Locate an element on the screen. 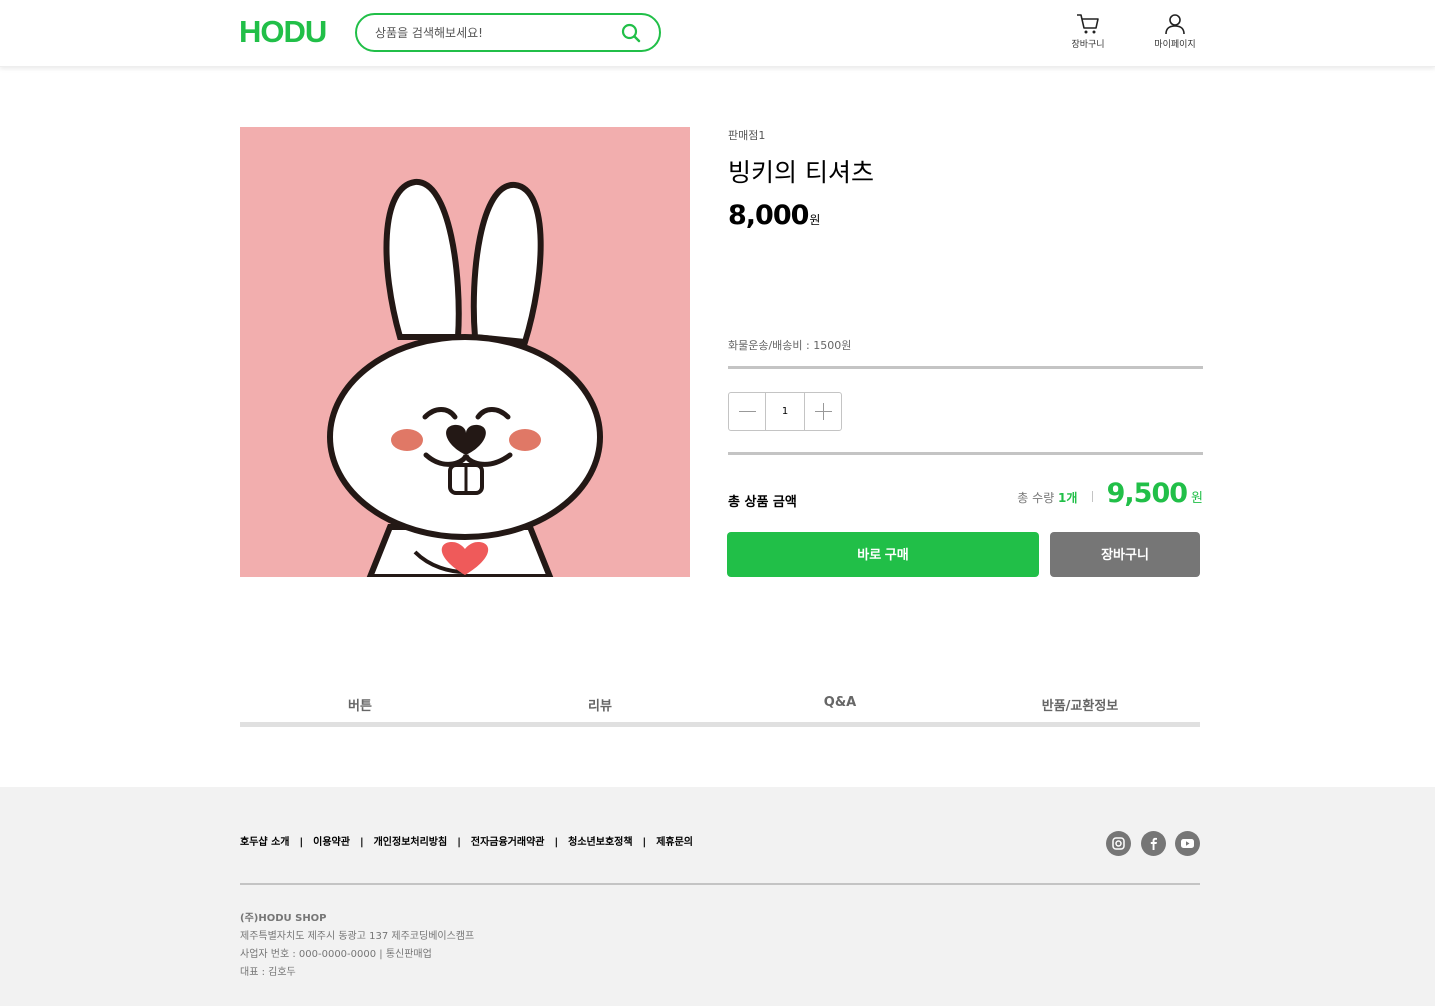  footer-link-partnership: 제휴문의 is located at coordinates (674, 842).